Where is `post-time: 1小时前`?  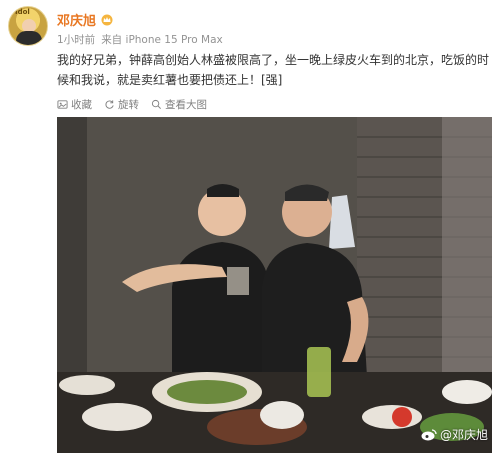 post-time: 1小时前 is located at coordinates (76, 39).